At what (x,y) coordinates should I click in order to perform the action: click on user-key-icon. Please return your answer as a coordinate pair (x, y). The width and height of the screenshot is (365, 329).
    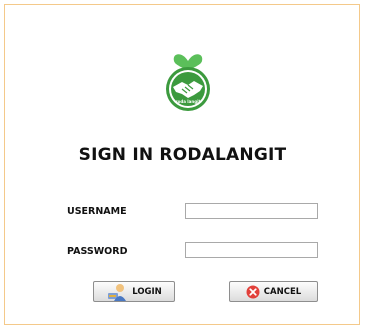
    Looking at the image, I should click on (117, 292).